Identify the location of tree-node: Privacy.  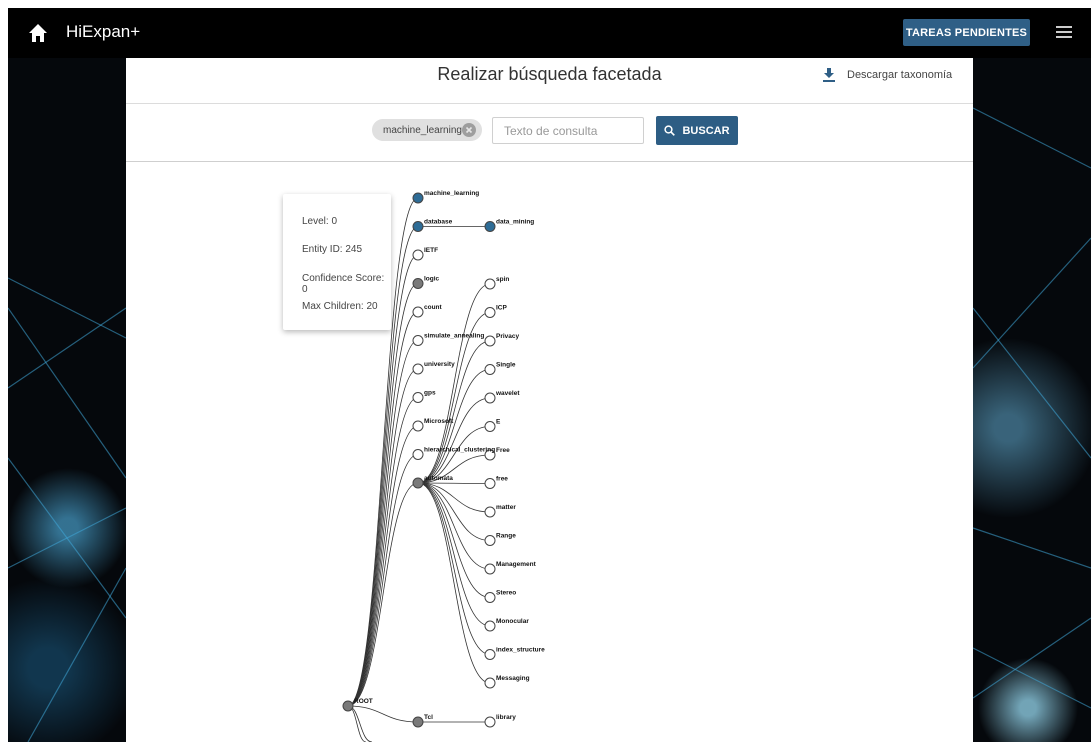
(502, 340).